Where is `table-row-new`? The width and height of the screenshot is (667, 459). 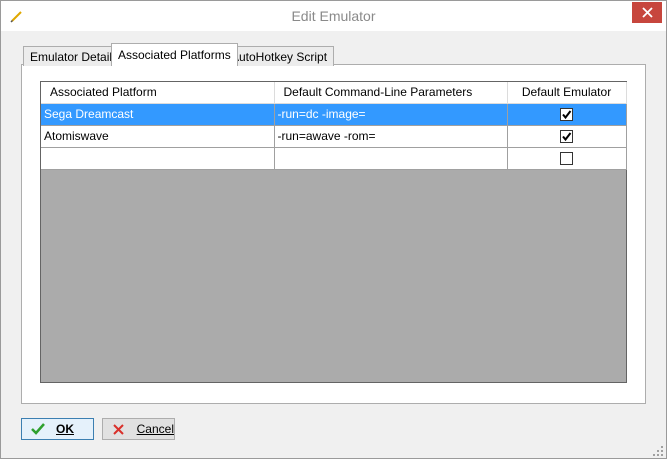 table-row-new is located at coordinates (334, 158).